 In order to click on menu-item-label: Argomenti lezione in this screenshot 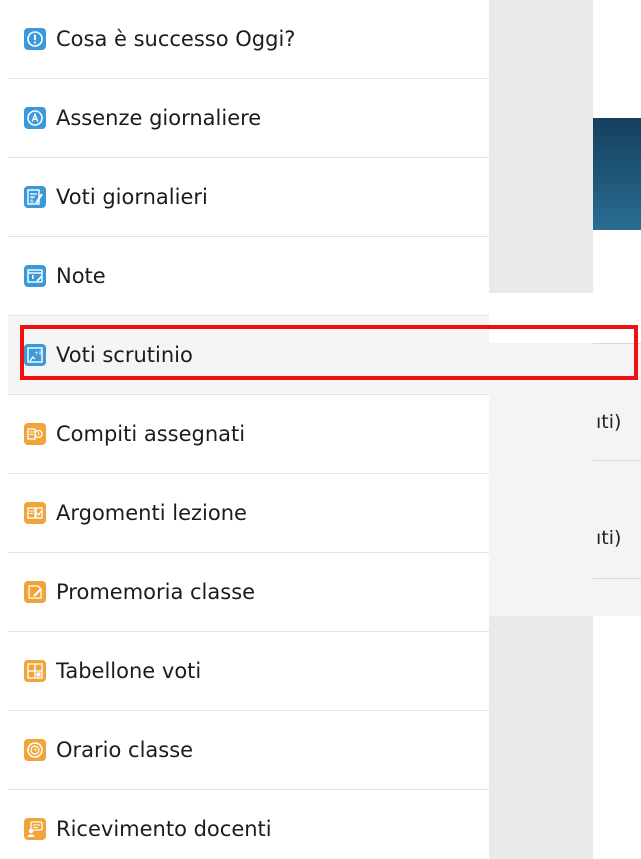, I will do `click(151, 513)`.